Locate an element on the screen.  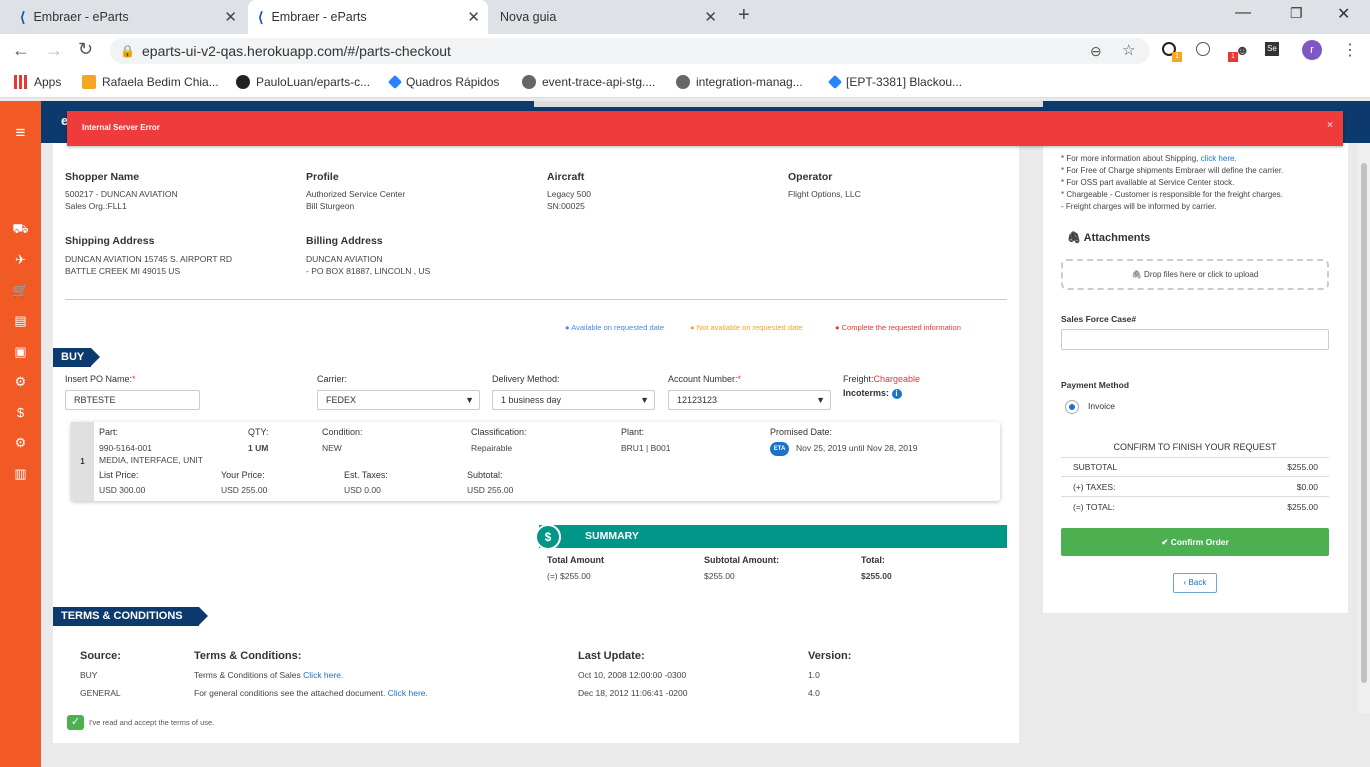
taxes-value: $0.00 is located at coordinates (1307, 487).